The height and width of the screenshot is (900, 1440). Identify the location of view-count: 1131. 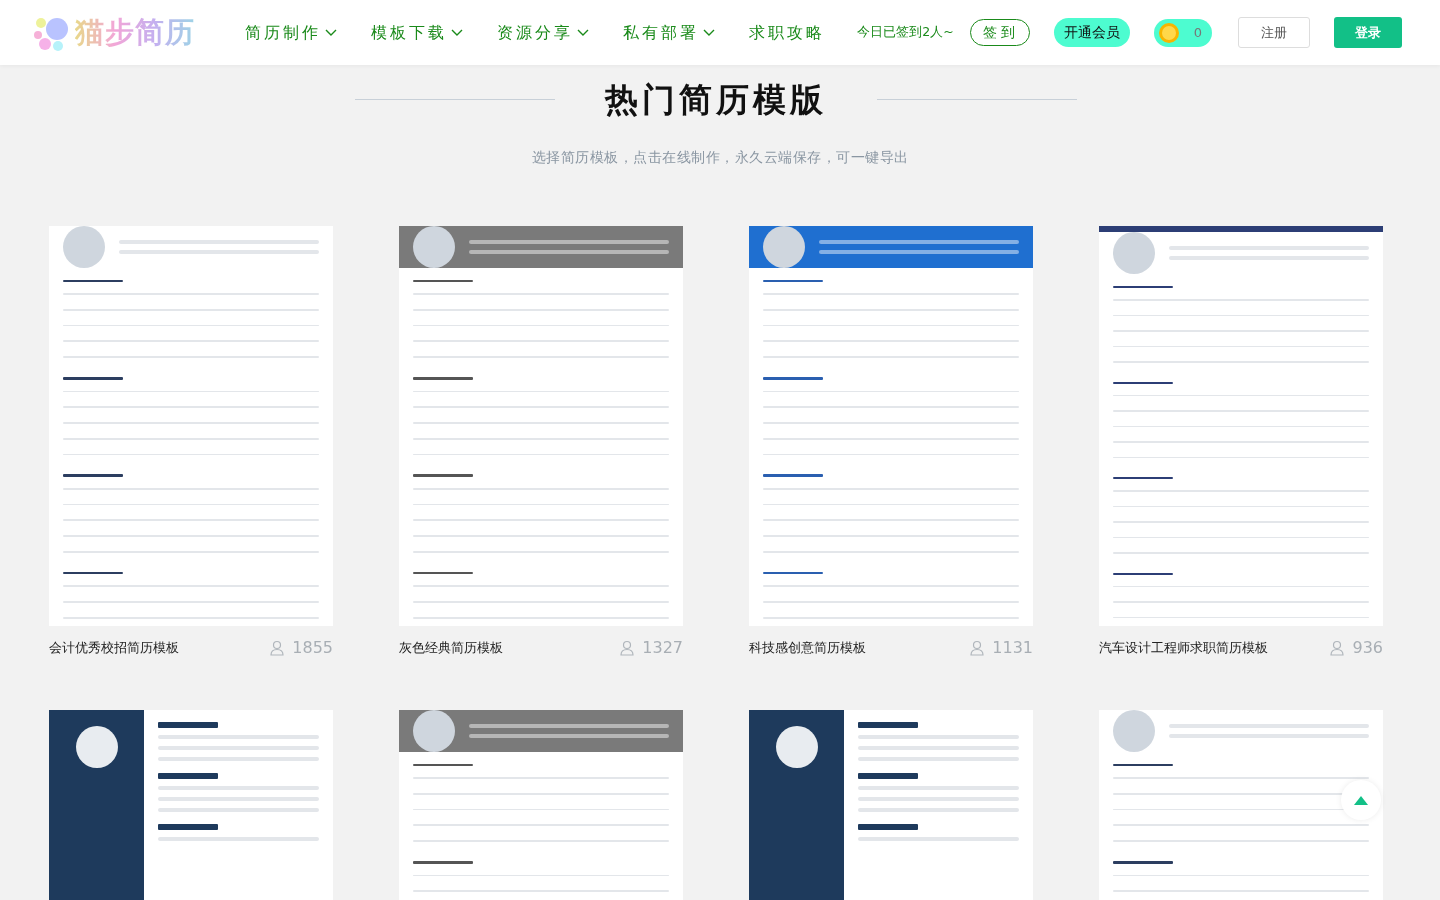
(1012, 647).